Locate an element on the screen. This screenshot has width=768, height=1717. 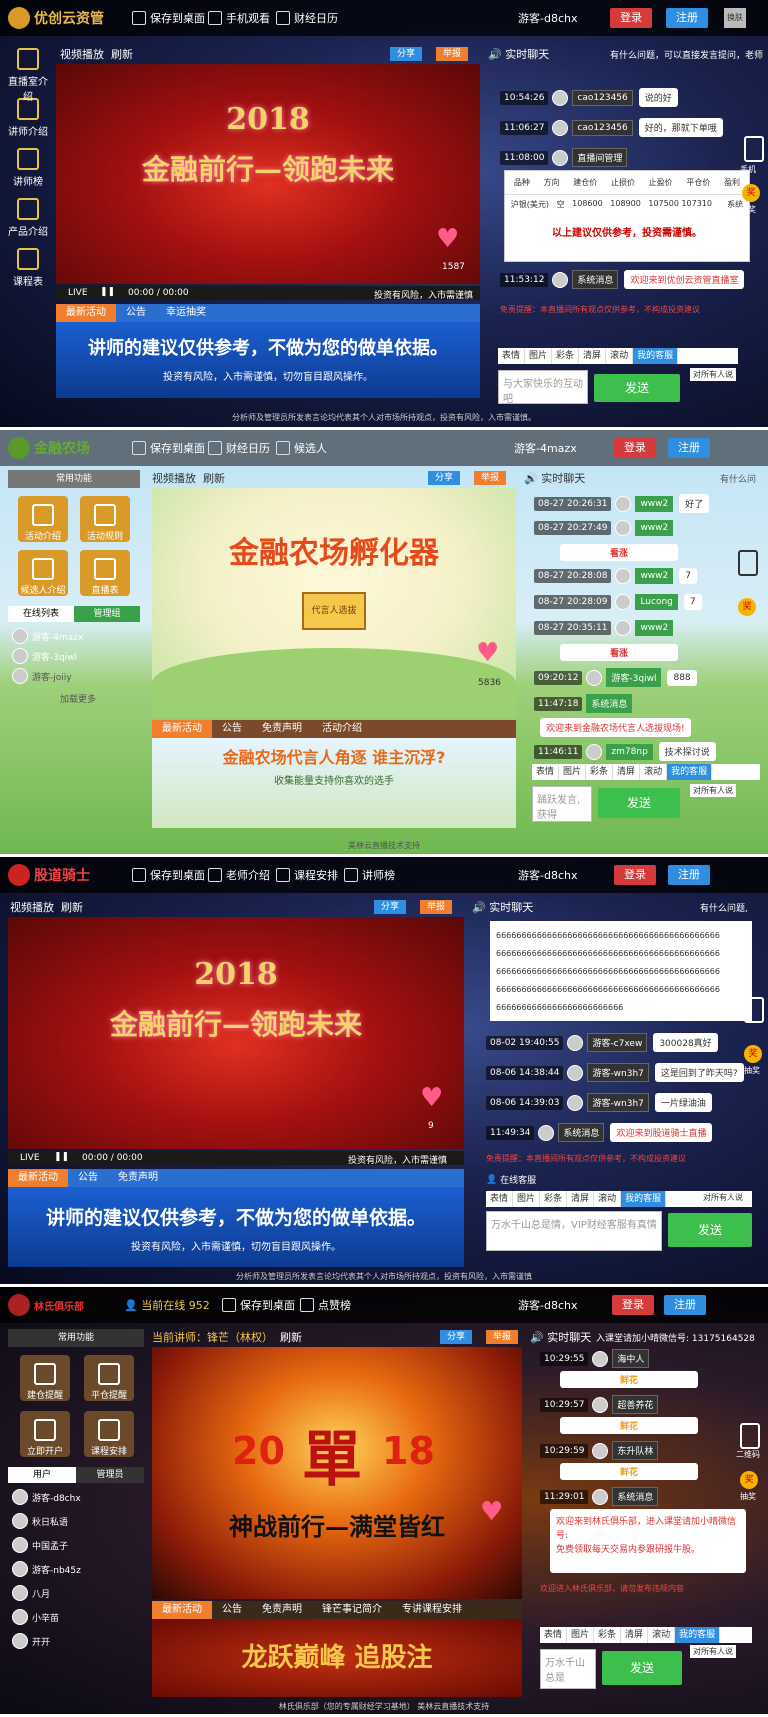
tab-latest: 最新活动 is located at coordinates (86, 313).